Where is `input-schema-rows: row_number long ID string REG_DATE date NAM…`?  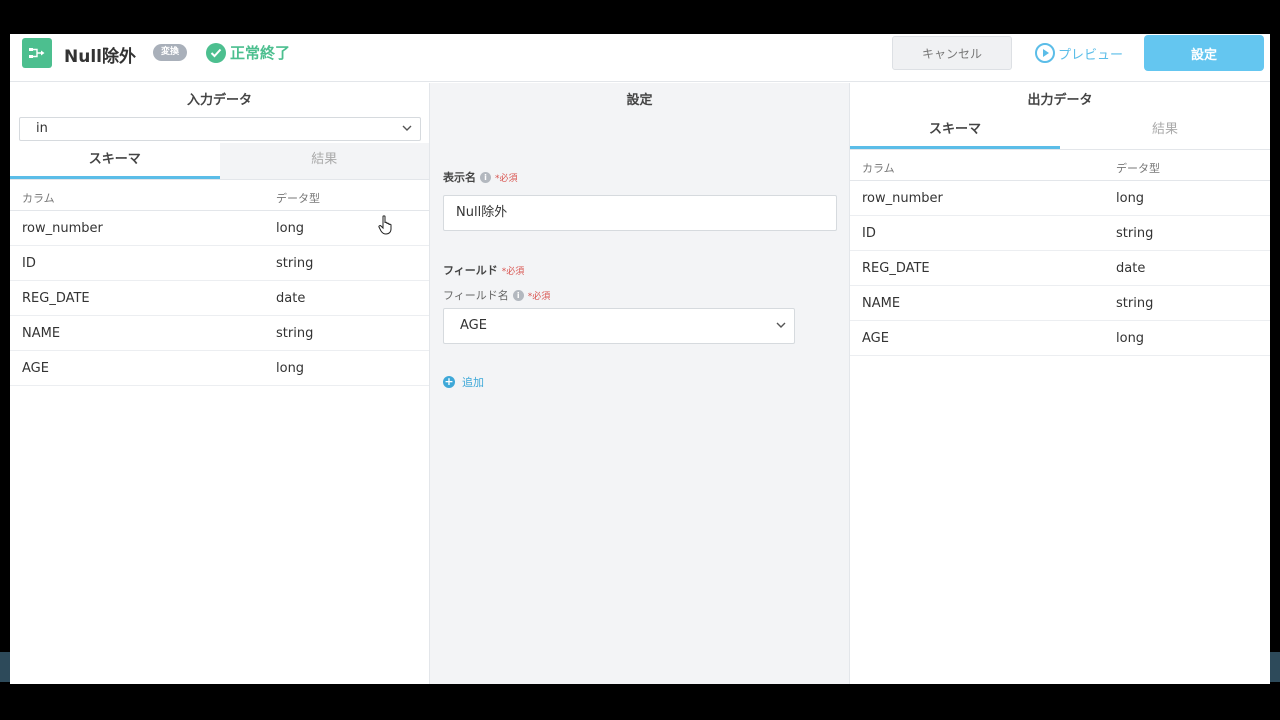 input-schema-rows: row_number long ID string REG_DATE date NAM… is located at coordinates (219, 298).